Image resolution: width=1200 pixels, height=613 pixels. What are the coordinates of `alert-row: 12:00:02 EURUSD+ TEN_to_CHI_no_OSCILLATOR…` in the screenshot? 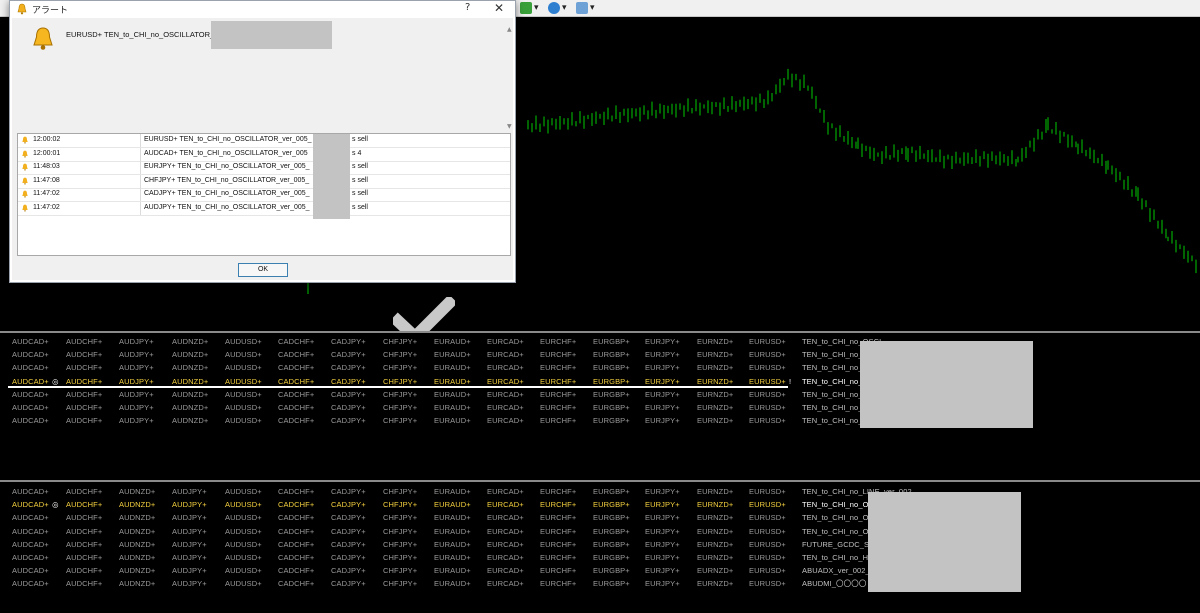 It's located at (264, 141).